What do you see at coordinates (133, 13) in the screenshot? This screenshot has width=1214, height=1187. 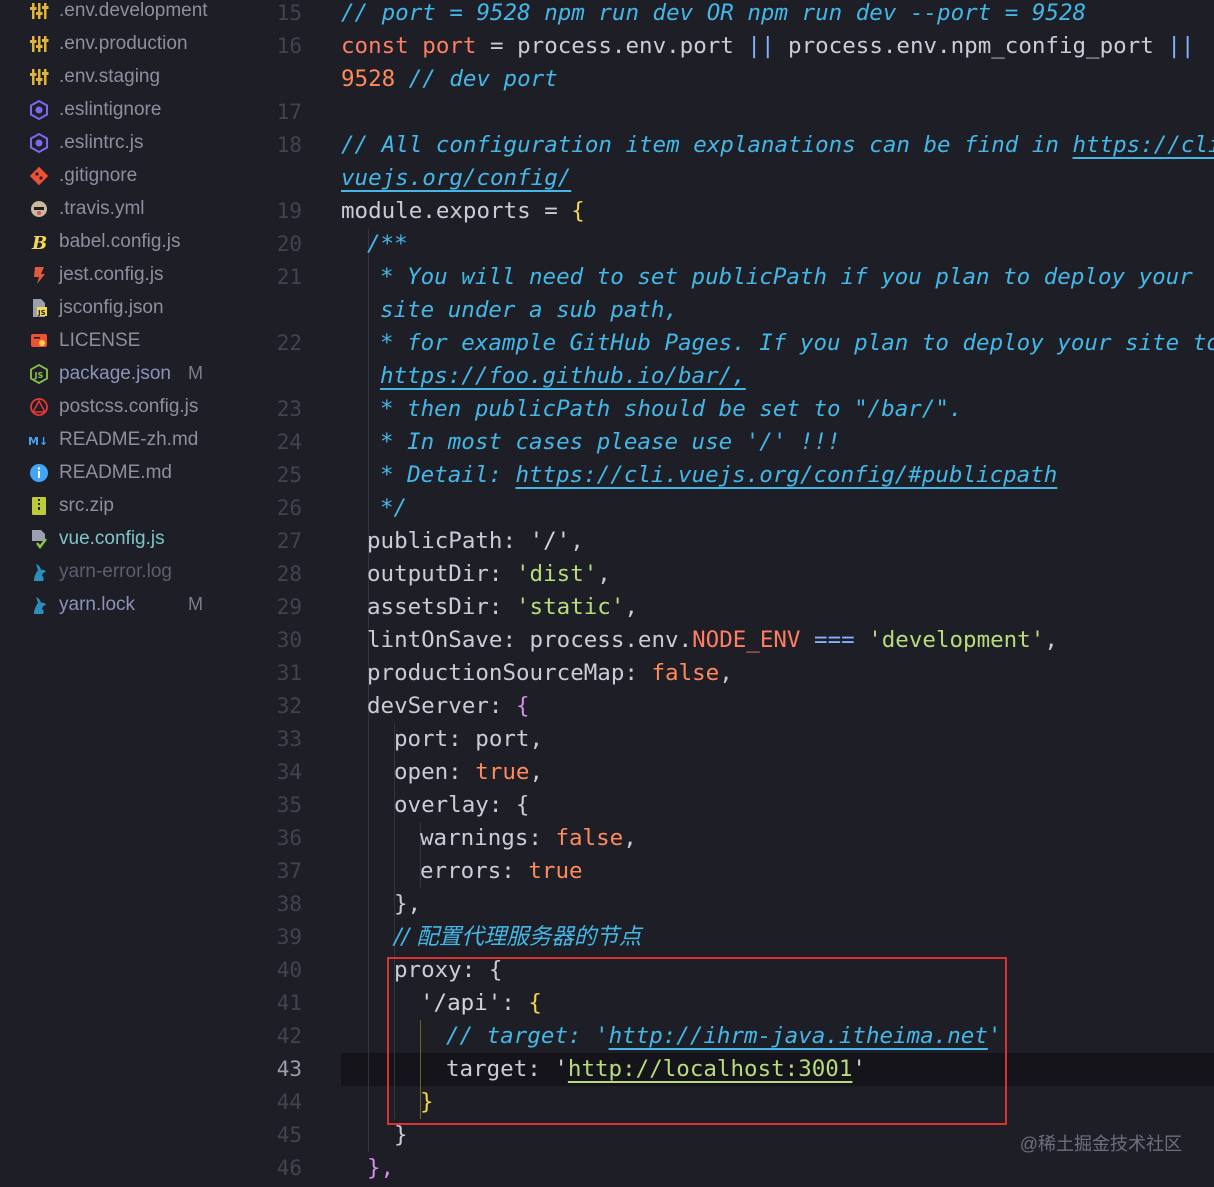 I see `file-item: .env.development` at bounding box center [133, 13].